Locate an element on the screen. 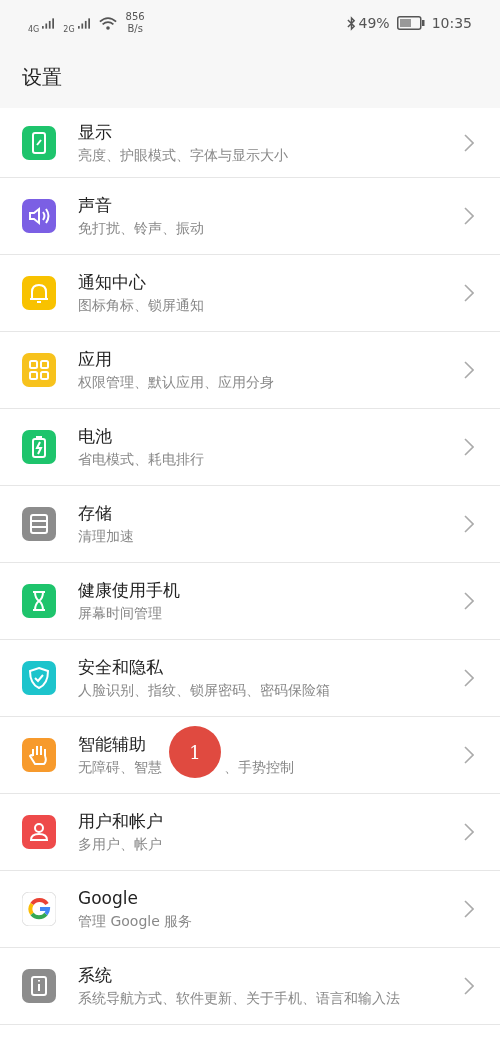 The image size is (500, 1057). item-title: 声音 is located at coordinates (95, 205).